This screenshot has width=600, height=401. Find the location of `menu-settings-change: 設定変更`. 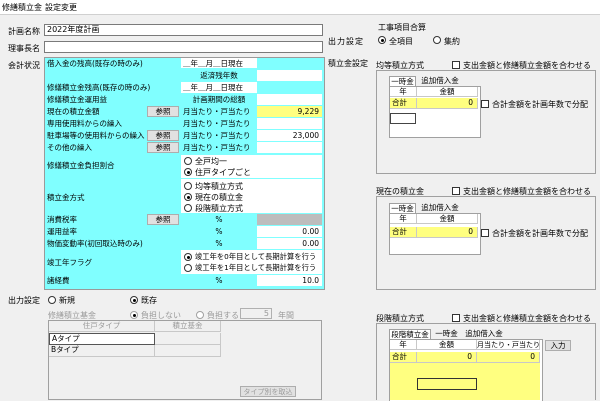

menu-settings-change: 設定変更 is located at coordinates (61, 7).